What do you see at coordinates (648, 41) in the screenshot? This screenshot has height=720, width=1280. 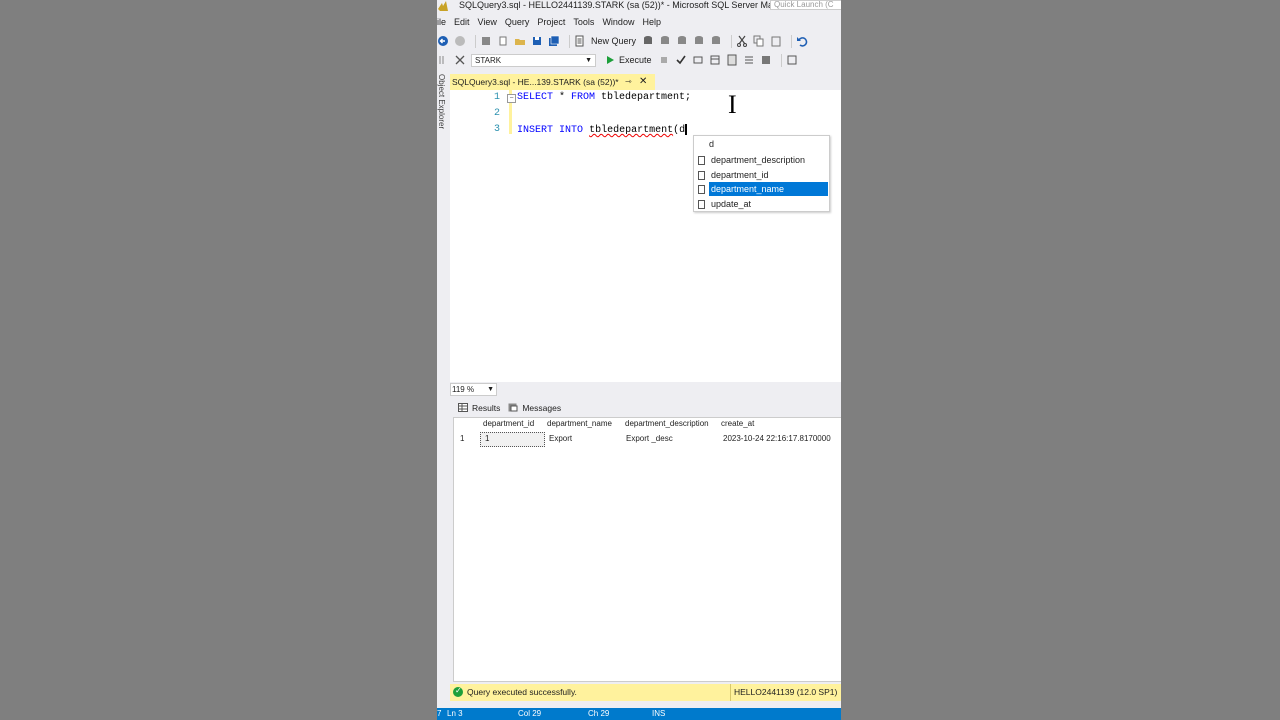 I see `database-query-icon` at bounding box center [648, 41].